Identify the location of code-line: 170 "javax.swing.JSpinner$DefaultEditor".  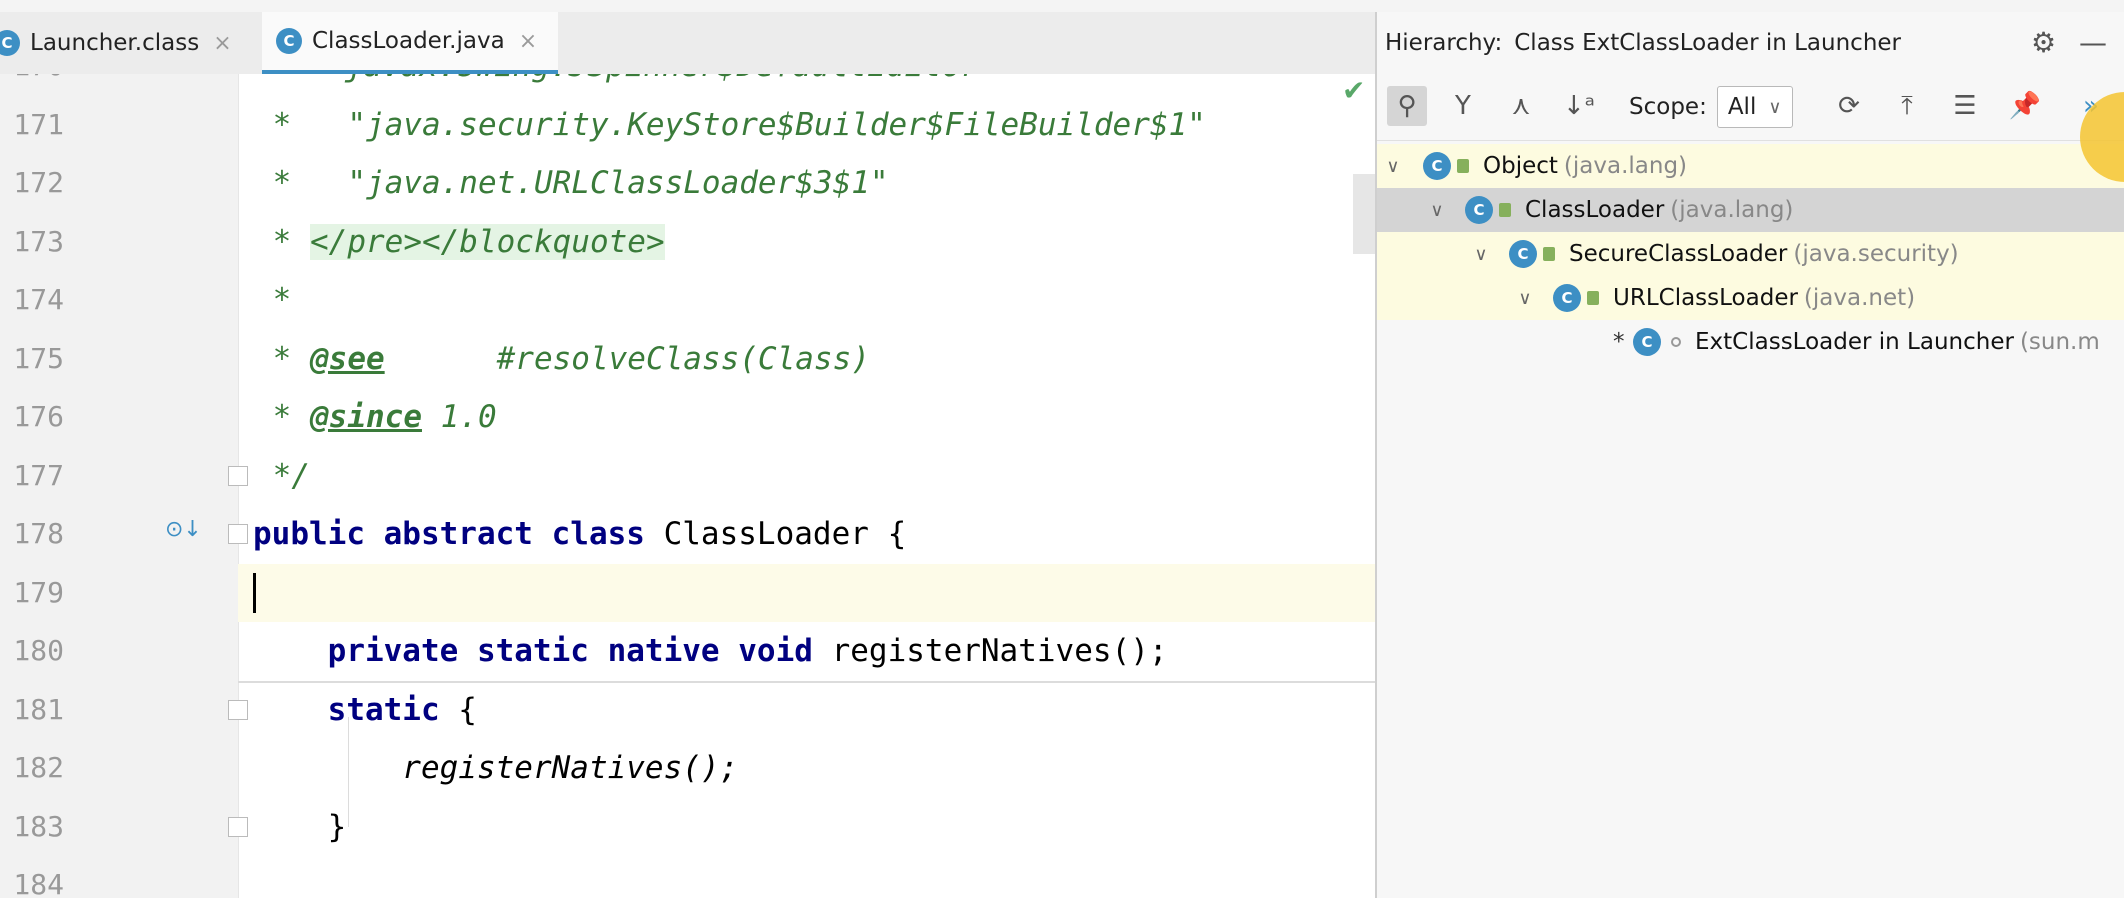
(687, 85).